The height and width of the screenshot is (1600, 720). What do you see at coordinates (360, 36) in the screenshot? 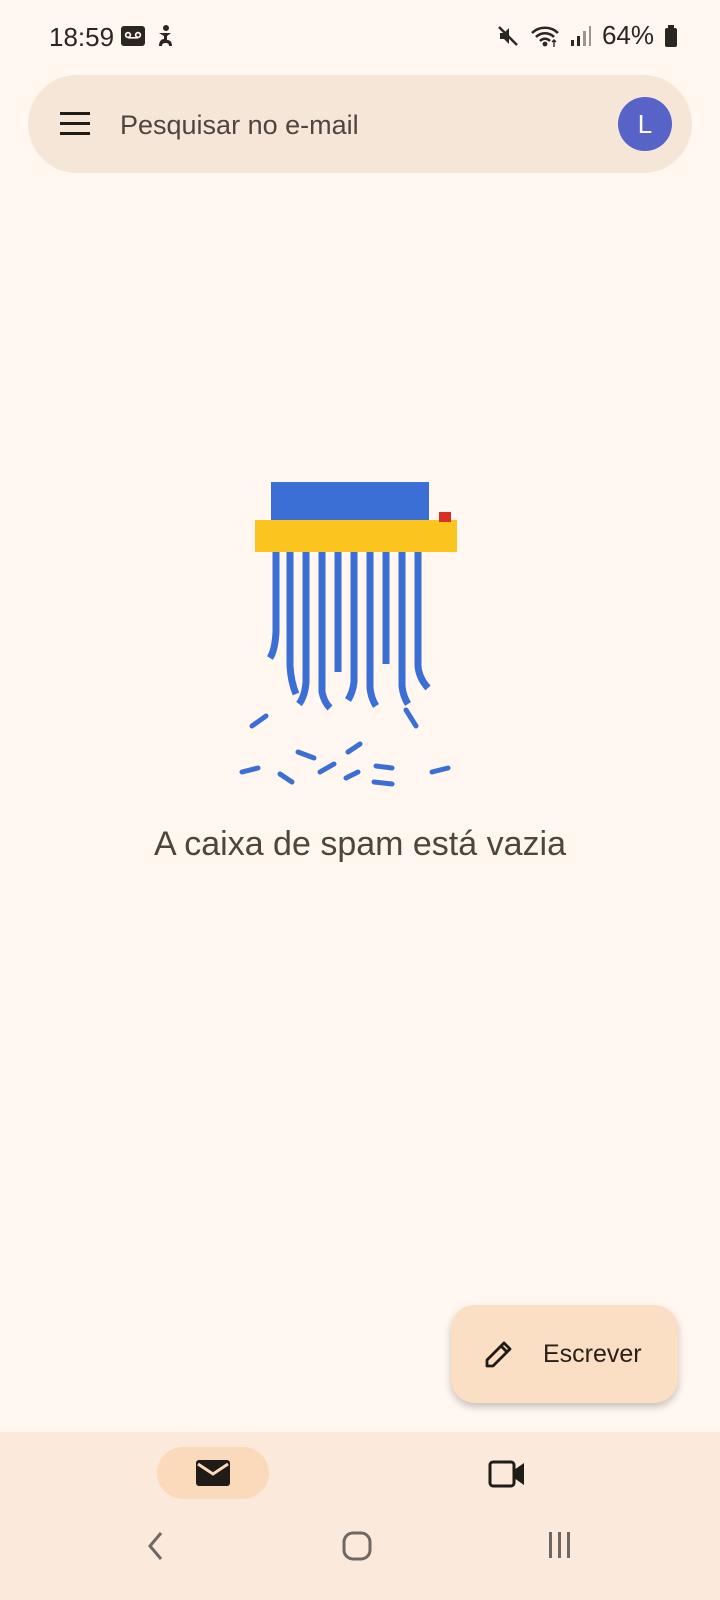
I see `status-bar: 18:59 64%` at bounding box center [360, 36].